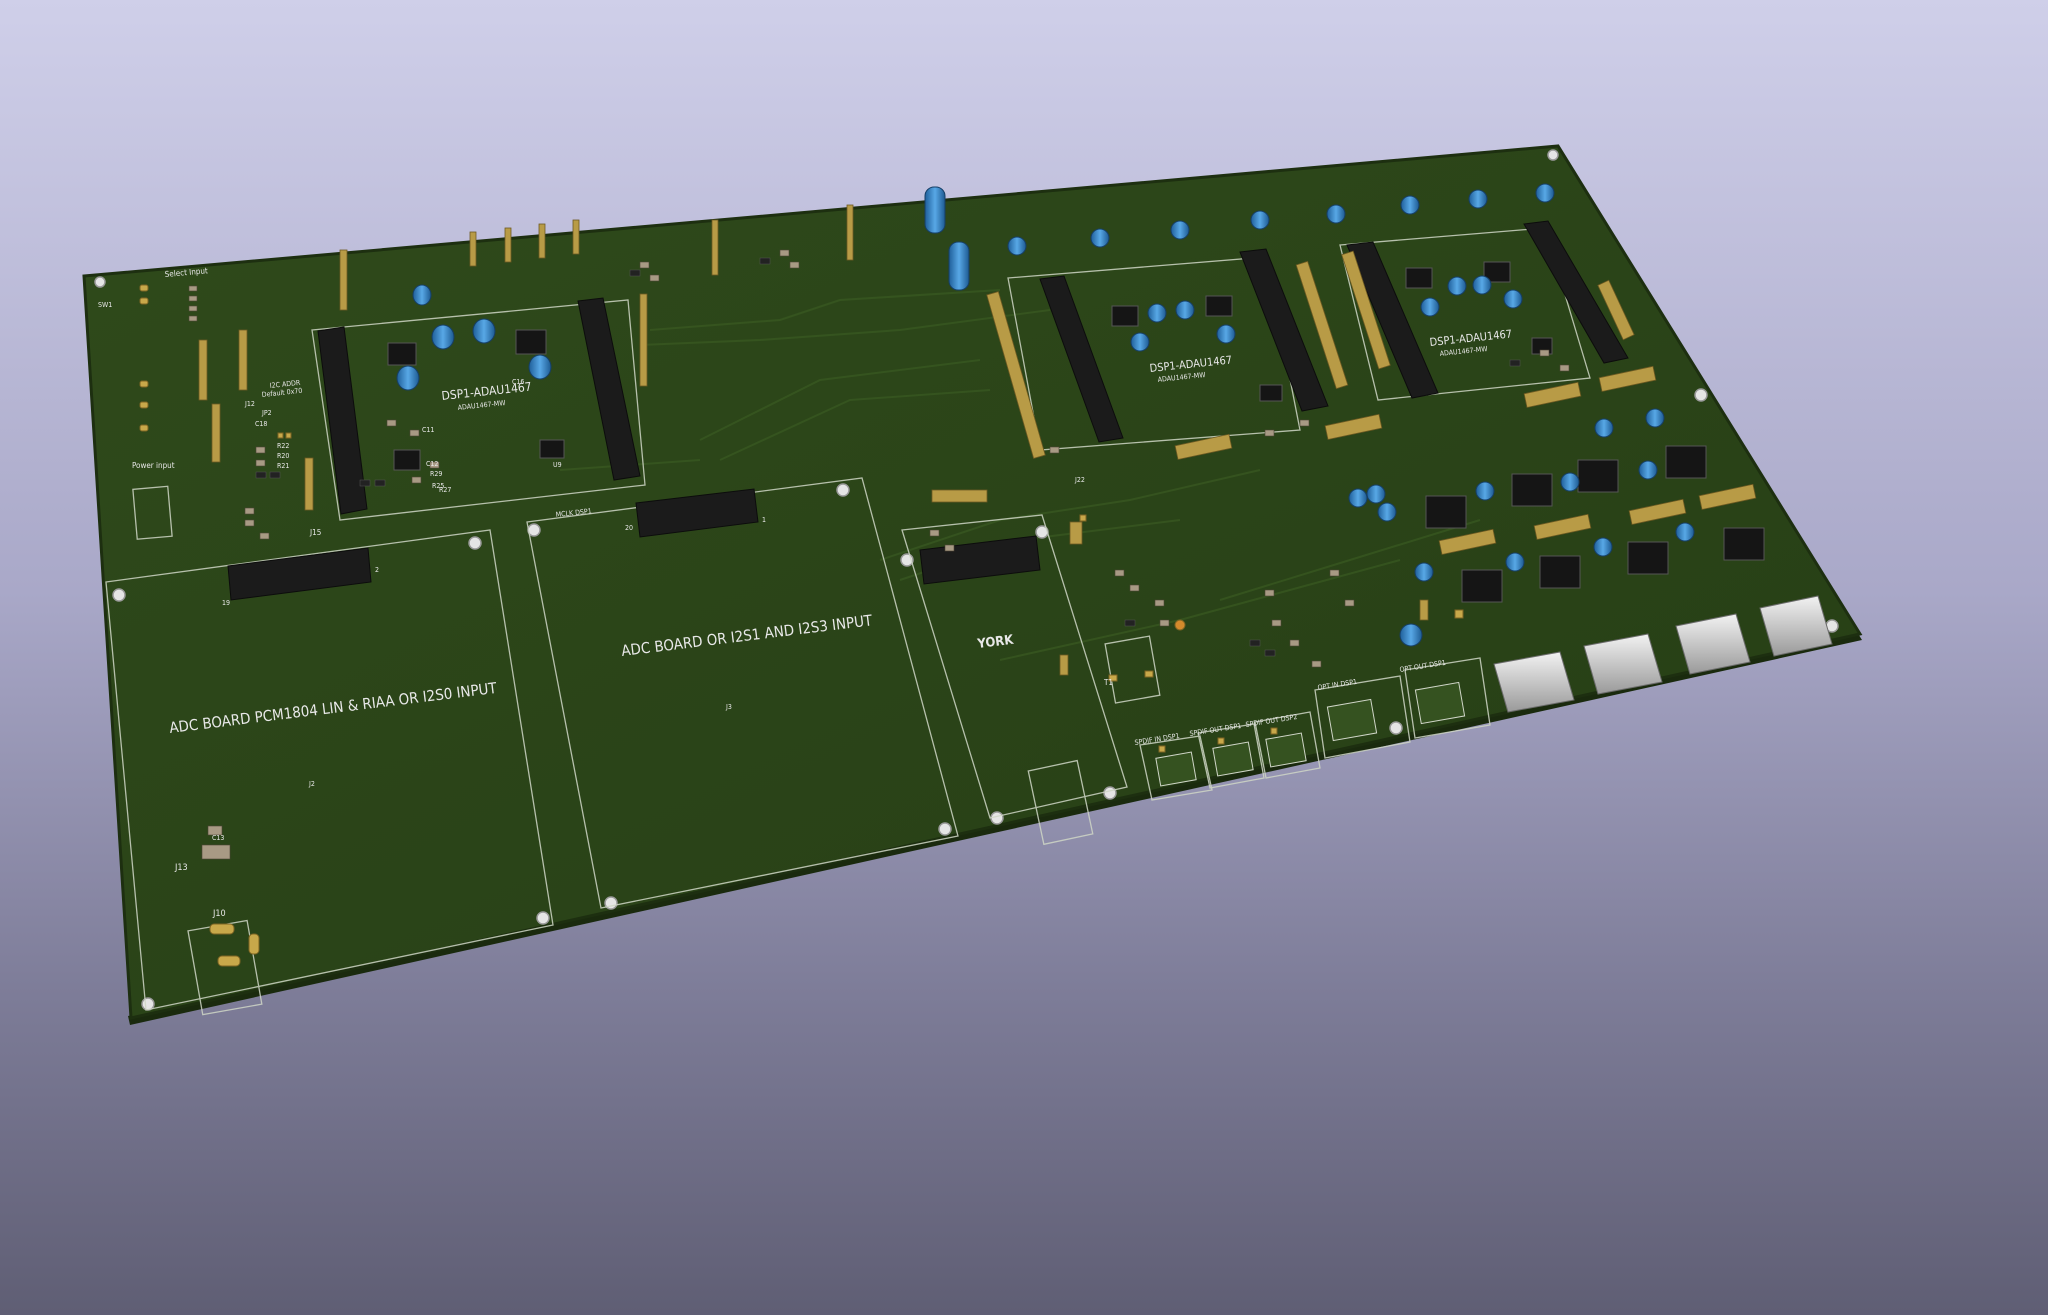 The width and height of the screenshot is (2048, 1315). Describe the element at coordinates (283, 466) in the screenshot. I see `r21-label: R21` at that location.